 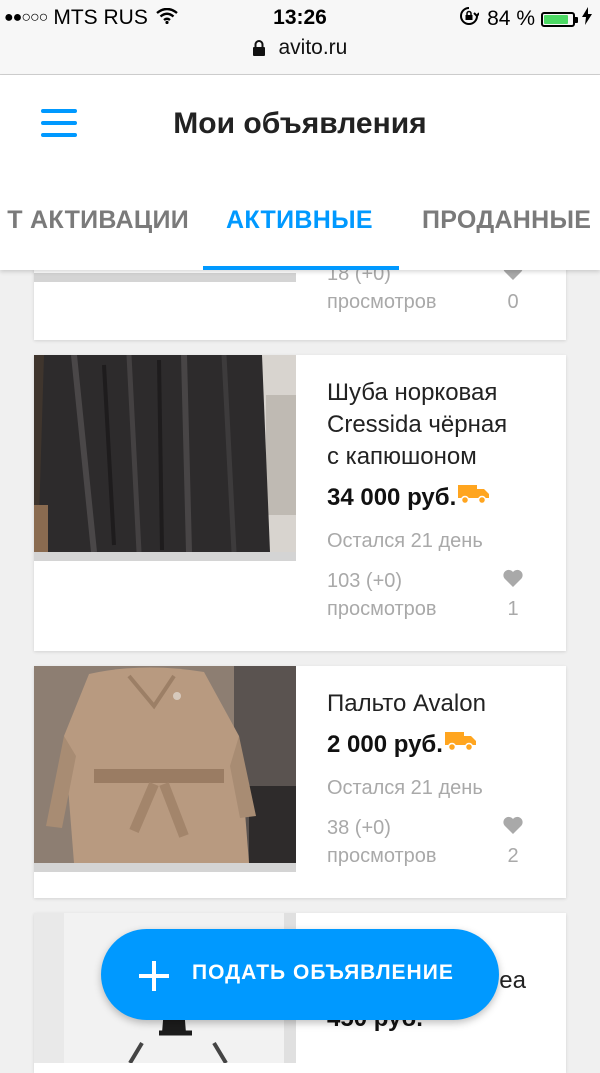 What do you see at coordinates (513, 856) in the screenshot?
I see `favorites-count: 2` at bounding box center [513, 856].